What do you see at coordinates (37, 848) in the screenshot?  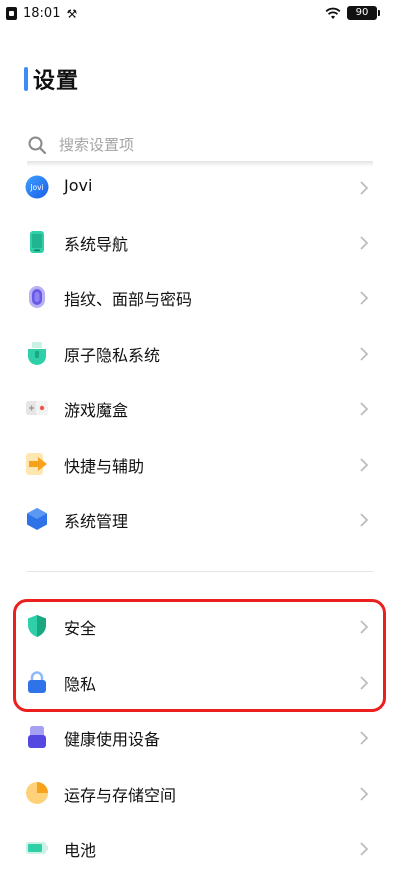 I see `battery-icon` at bounding box center [37, 848].